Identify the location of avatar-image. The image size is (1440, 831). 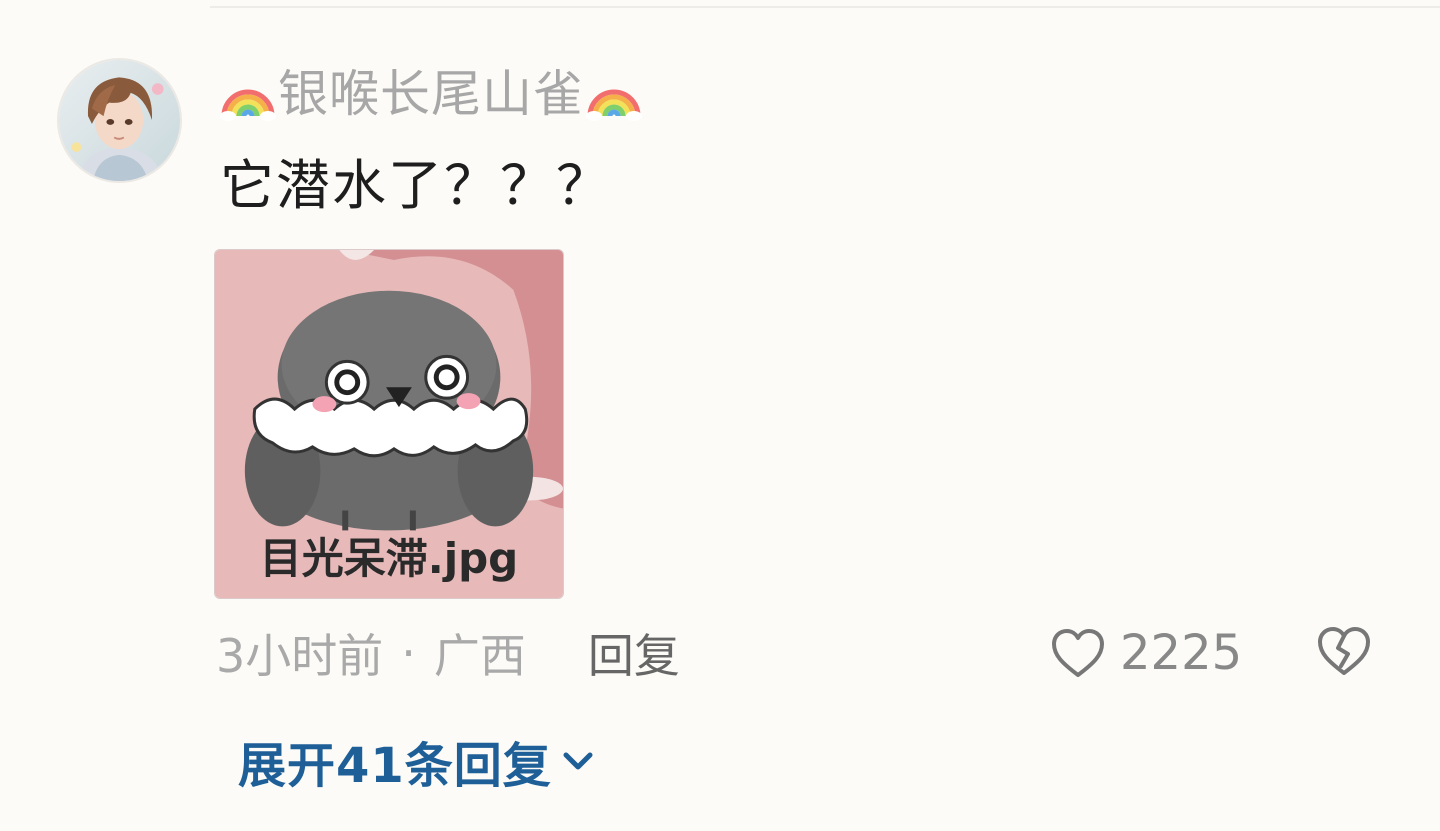
(119, 120).